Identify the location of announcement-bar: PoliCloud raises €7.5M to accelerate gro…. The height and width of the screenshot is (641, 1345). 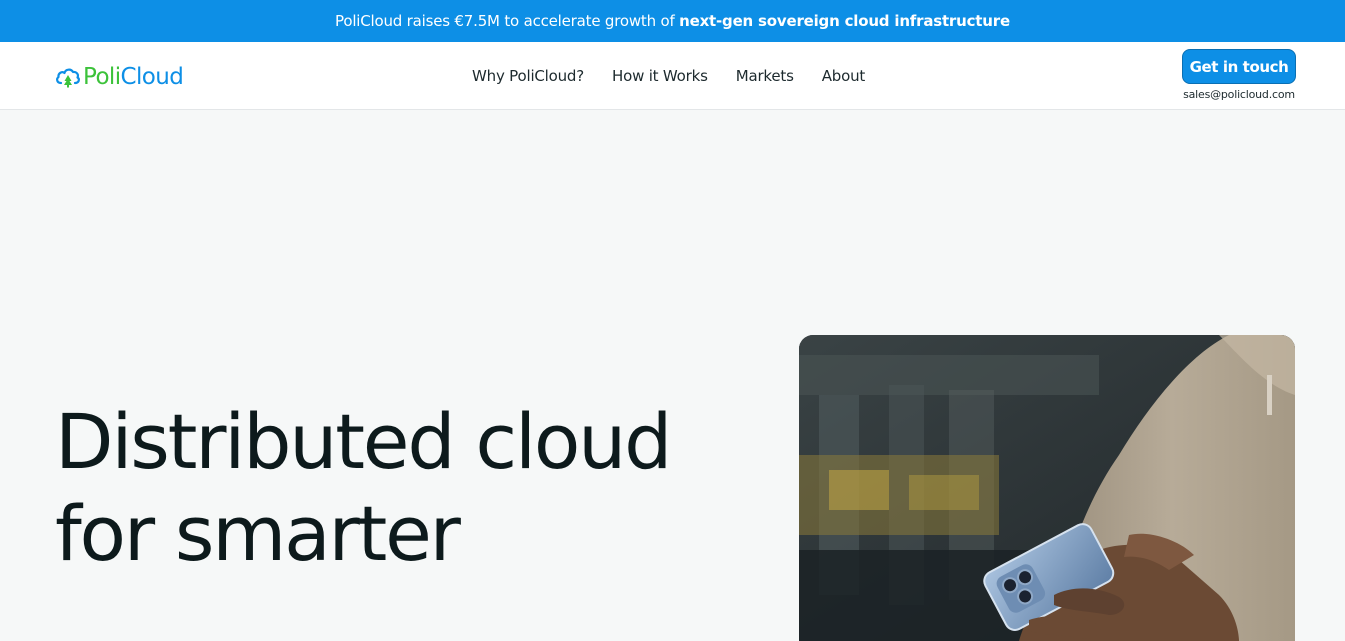
(672, 21).